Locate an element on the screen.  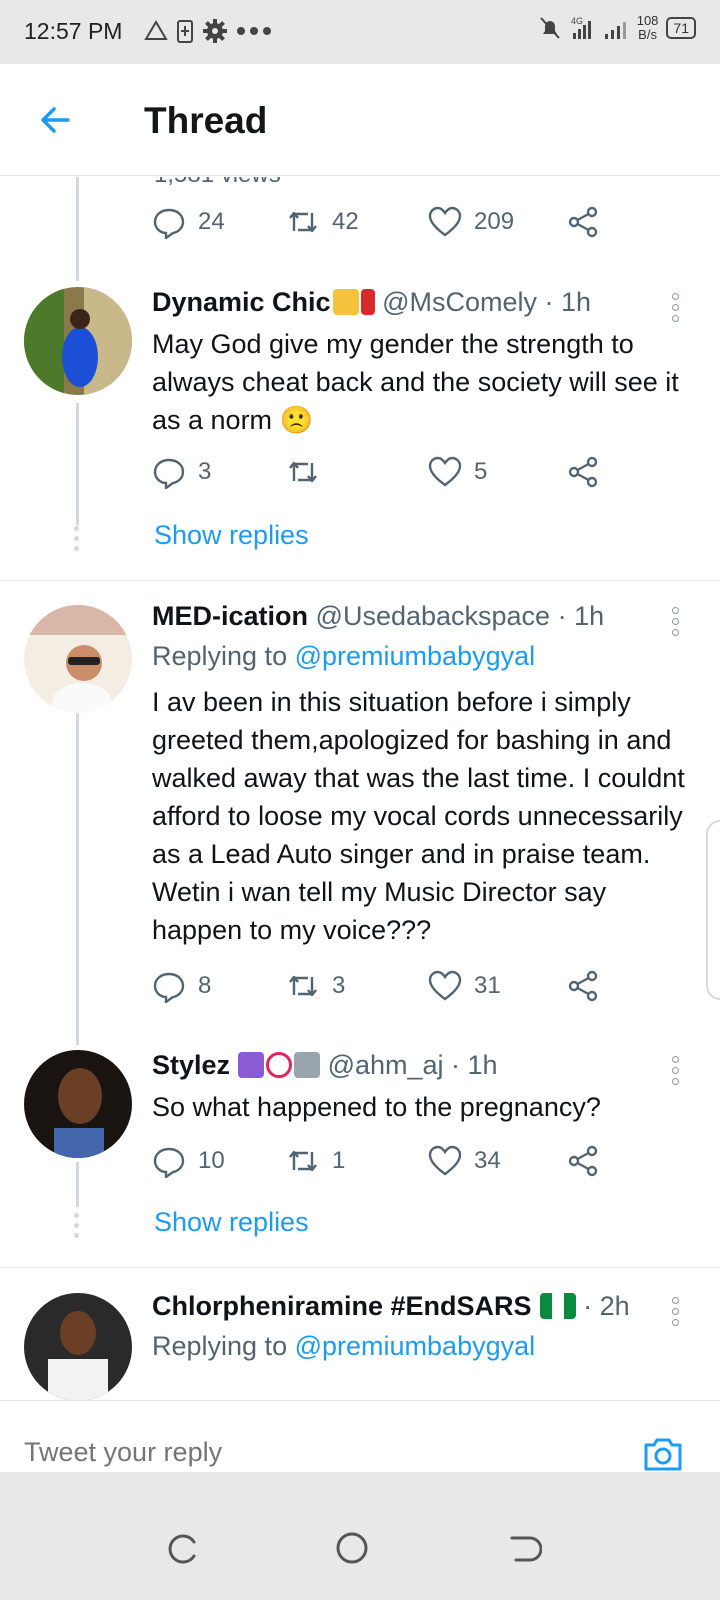
tweet-time: · 2h is located at coordinates (606, 1306).